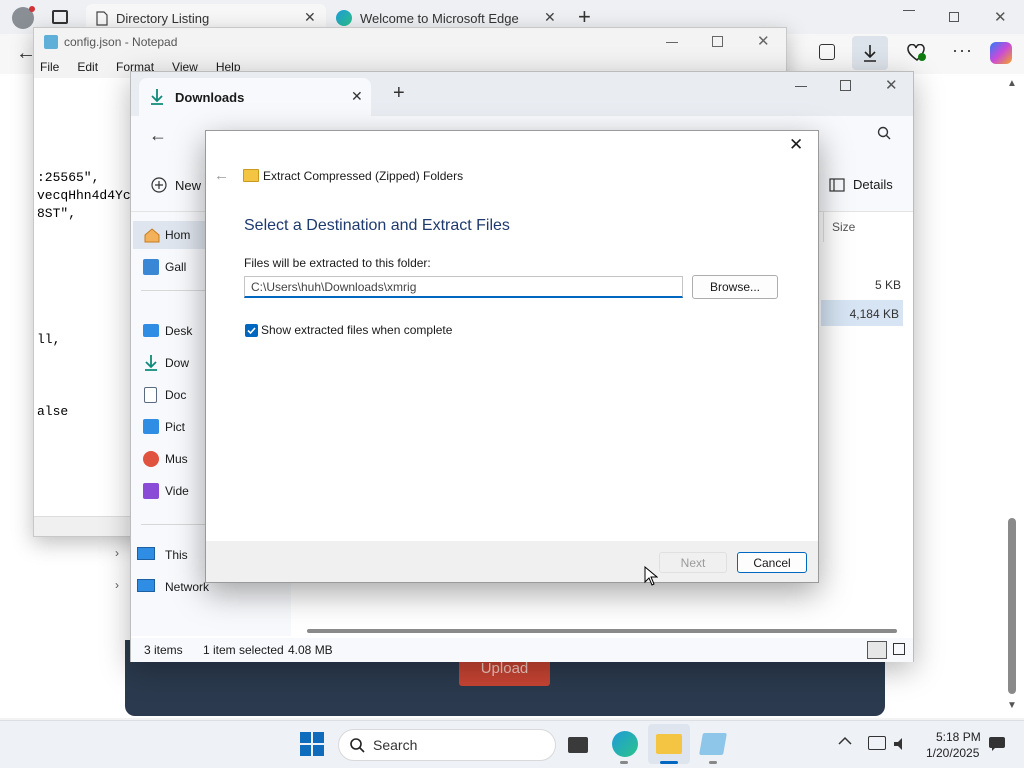  What do you see at coordinates (669, 762) in the screenshot?
I see `active-indicator` at bounding box center [669, 762].